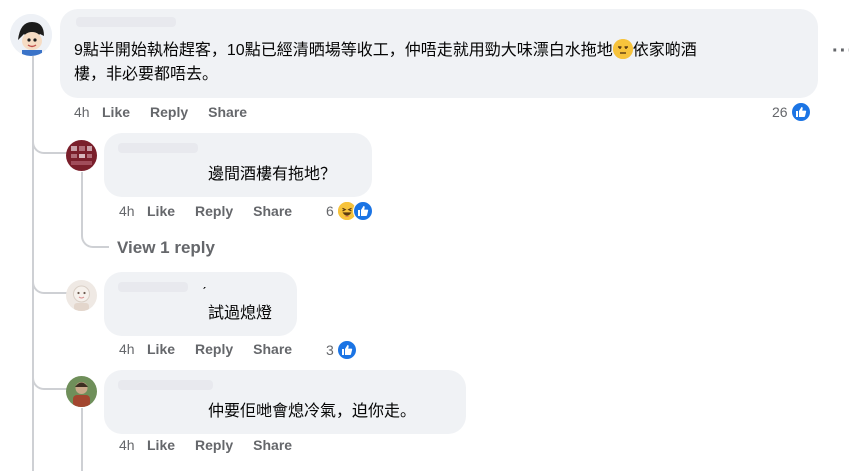 The image size is (849, 471). Describe the element at coordinates (166, 248) in the screenshot. I see `view-replies-button: View 1 reply` at that location.